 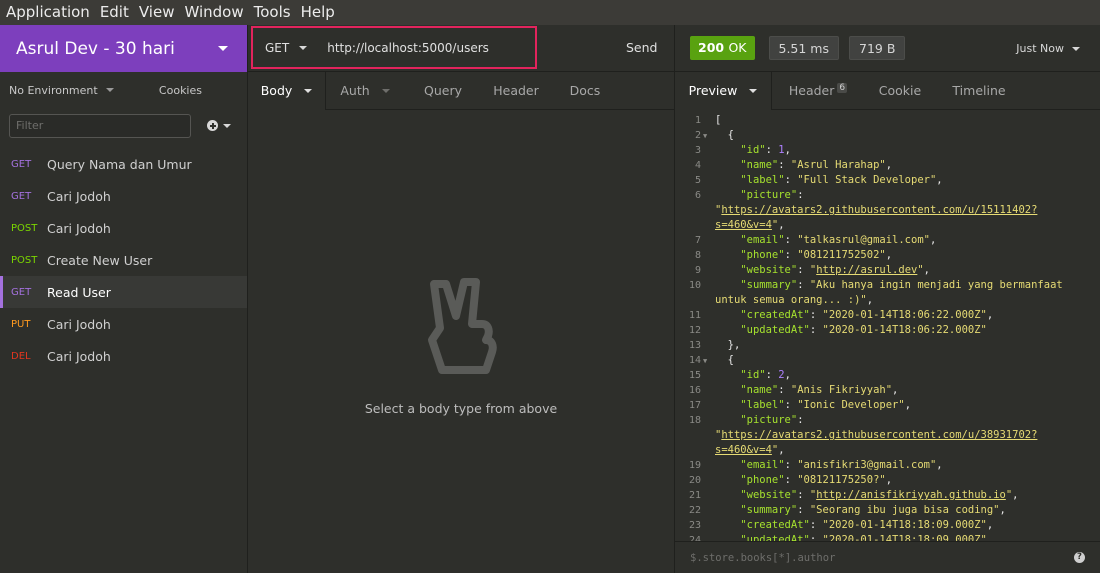 I want to click on line-number: 10, so click(x=694, y=285).